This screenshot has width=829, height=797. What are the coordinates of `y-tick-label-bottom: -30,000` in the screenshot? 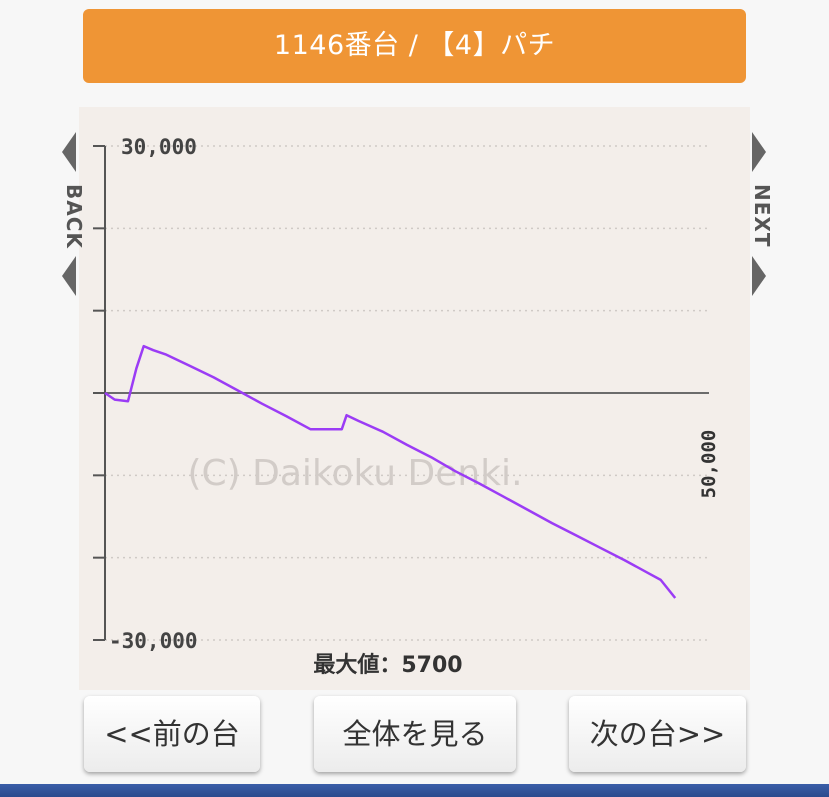 It's located at (153, 641).